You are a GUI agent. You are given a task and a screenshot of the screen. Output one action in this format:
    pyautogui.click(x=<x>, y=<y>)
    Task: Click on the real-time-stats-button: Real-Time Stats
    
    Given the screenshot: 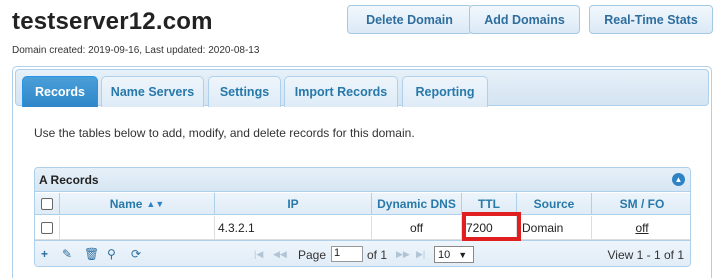 What is the action you would take?
    pyautogui.click(x=651, y=19)
    